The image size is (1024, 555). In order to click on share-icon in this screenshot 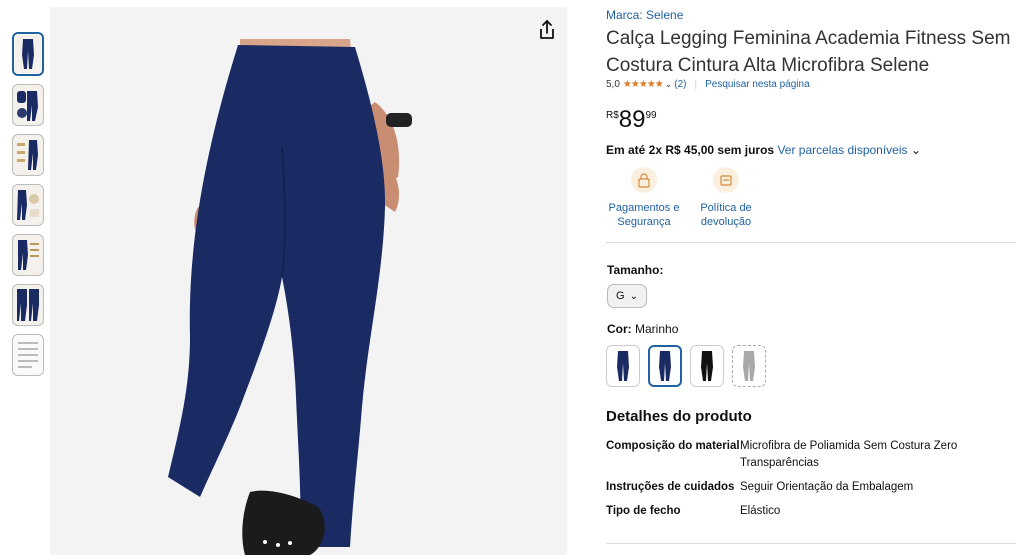, I will do `click(547, 30)`.